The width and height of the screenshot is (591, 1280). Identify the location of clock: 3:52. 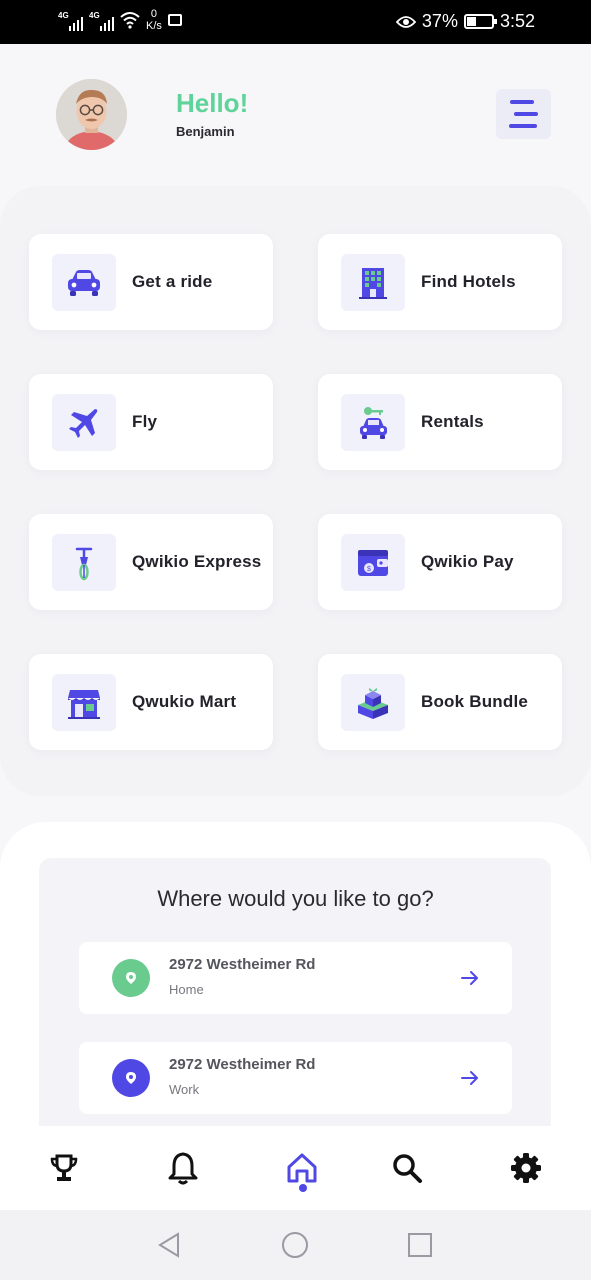
(517, 21).